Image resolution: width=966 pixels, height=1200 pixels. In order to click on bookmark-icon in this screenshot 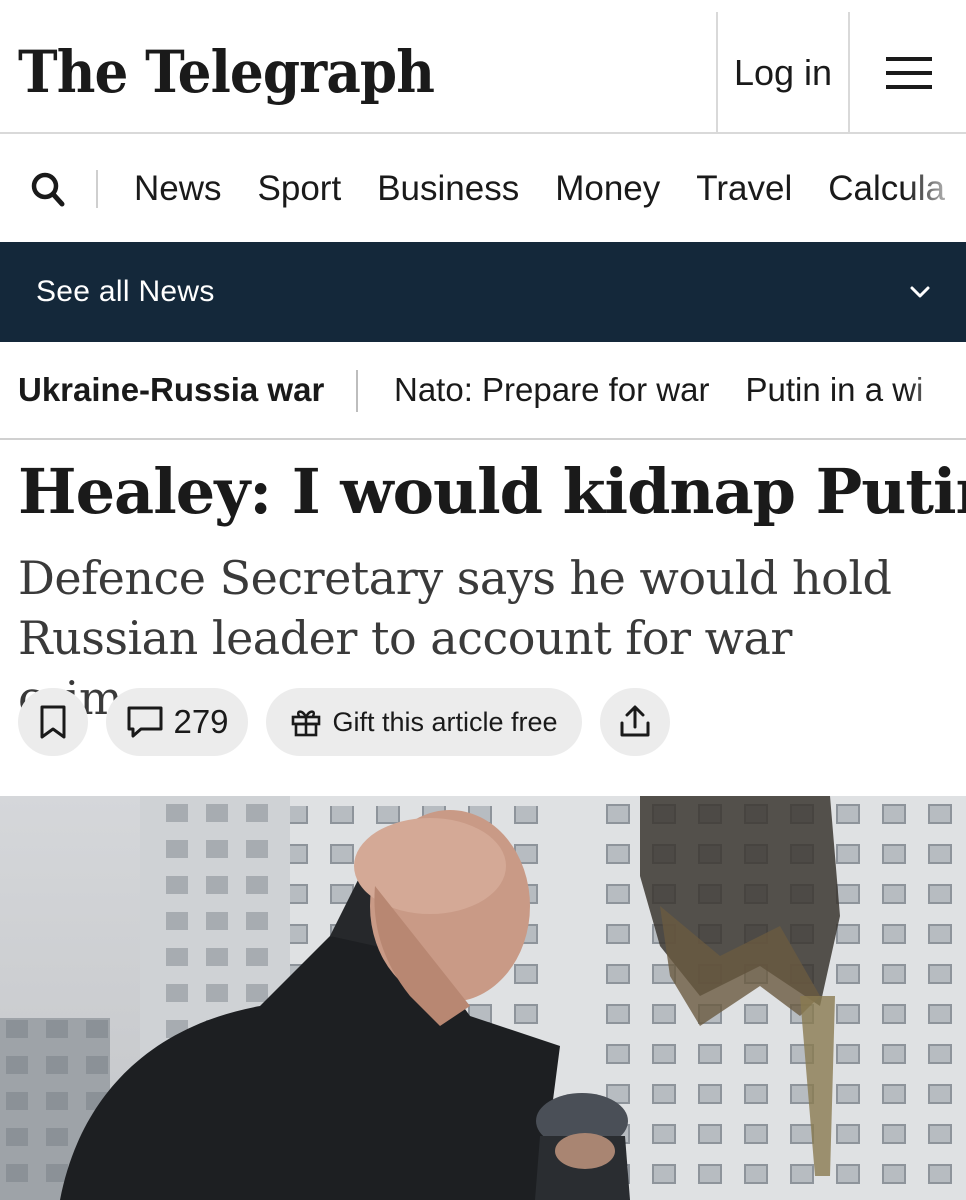, I will do `click(53, 722)`.